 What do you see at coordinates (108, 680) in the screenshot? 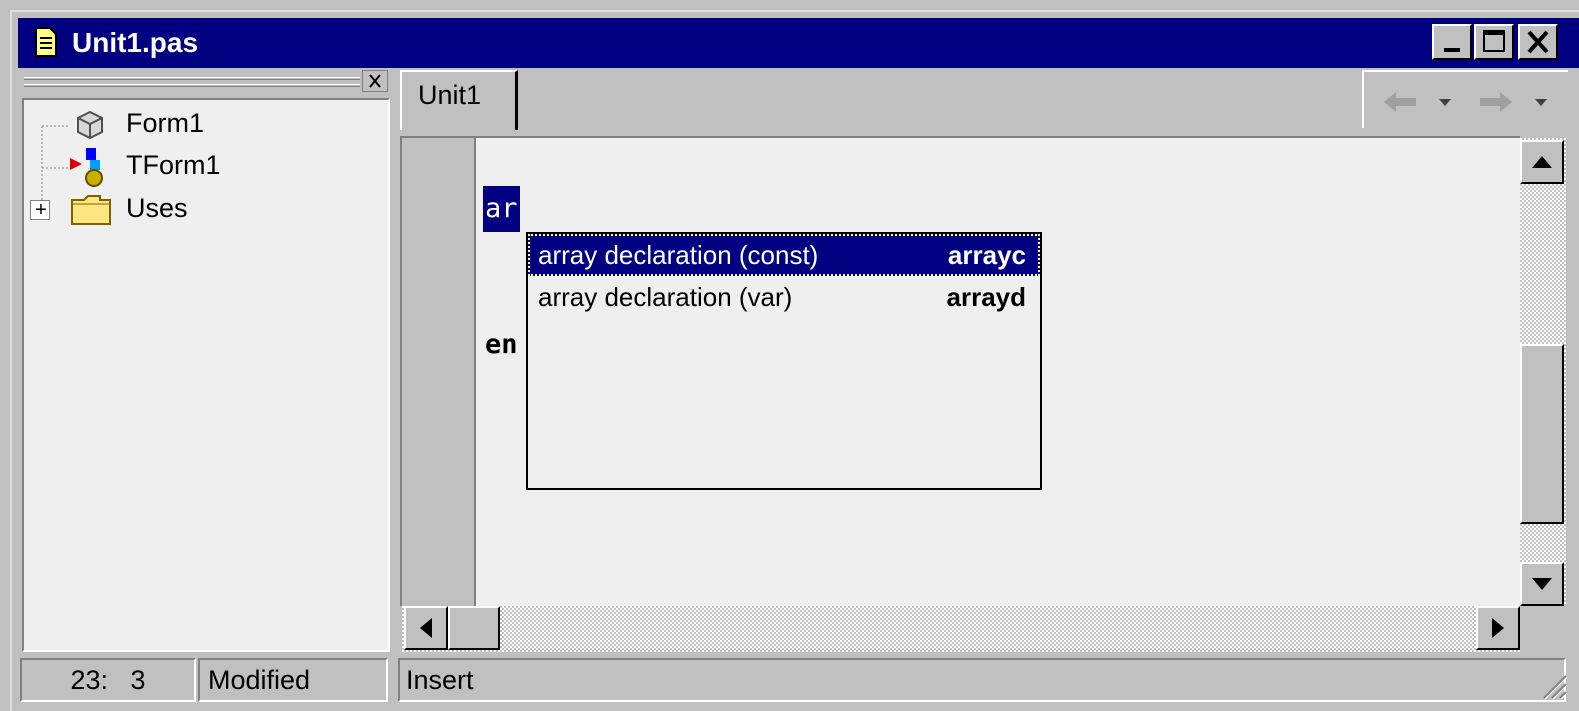
I see `status-cursor-position: 23: 3` at bounding box center [108, 680].